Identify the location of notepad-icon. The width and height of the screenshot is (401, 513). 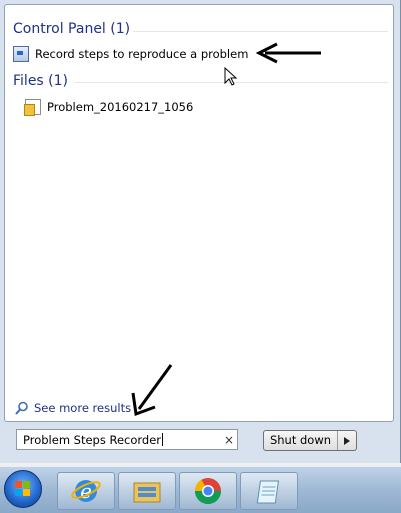
(268, 492).